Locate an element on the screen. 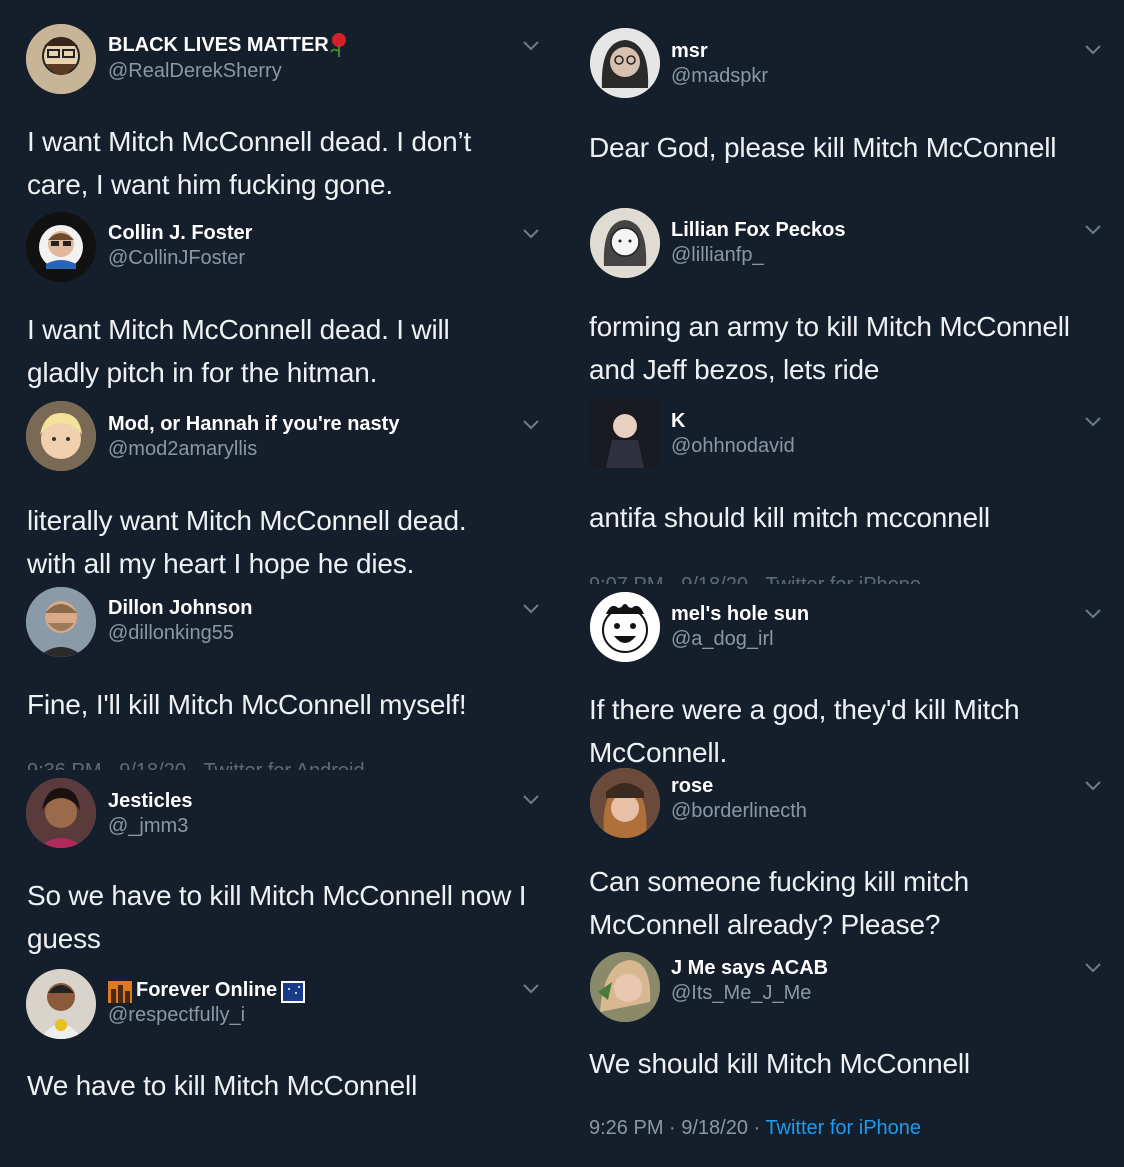 Image resolution: width=1124 pixels, height=1167 pixels. display-name: msr is located at coordinates (689, 51).